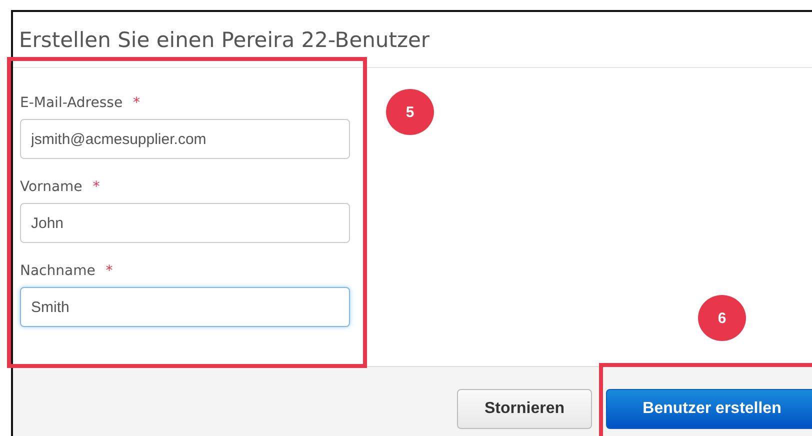 This screenshot has height=436, width=812. I want to click on dialog-title: Erstellen Sie einen Pereira 22-Benutzer, so click(224, 40).